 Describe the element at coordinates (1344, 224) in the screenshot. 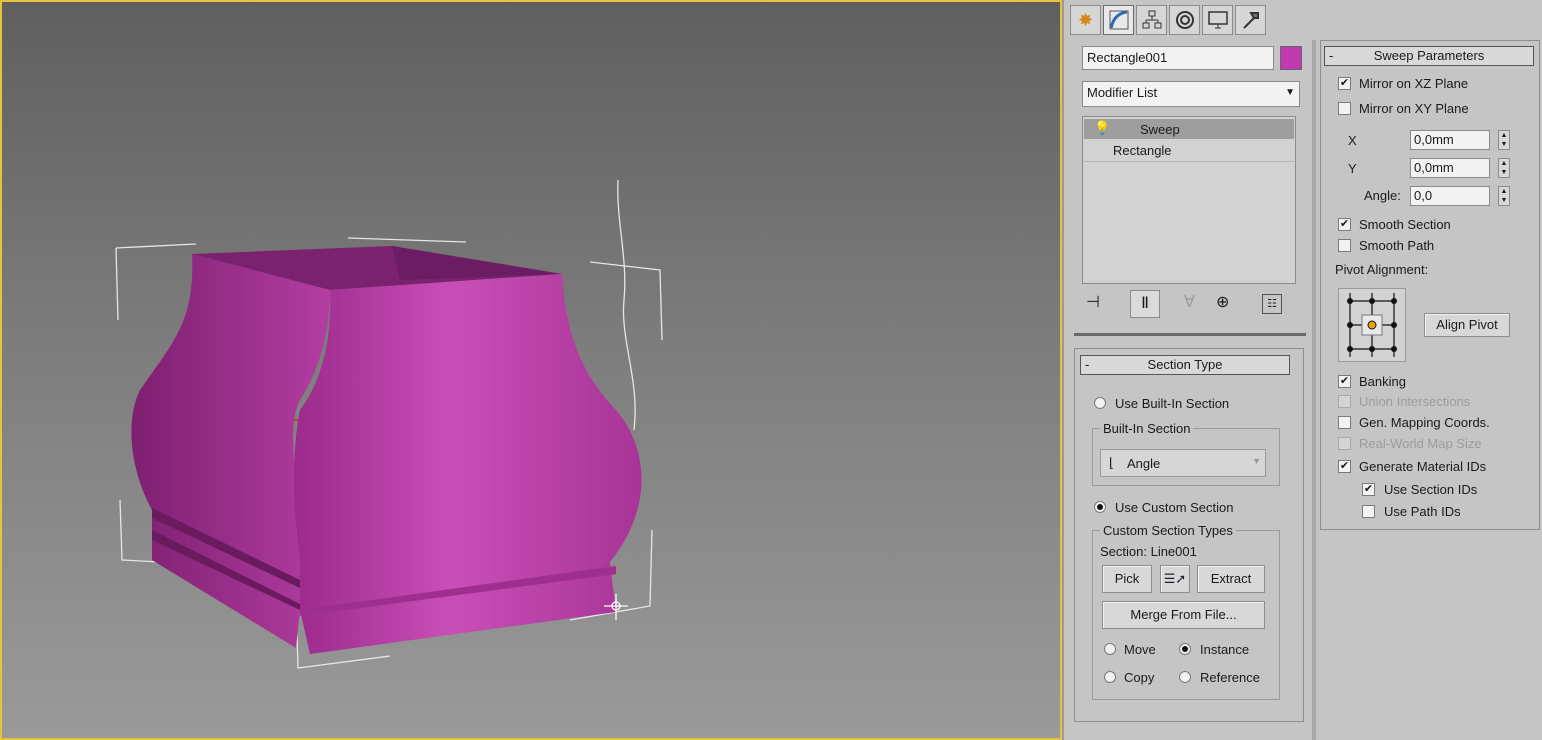

I see `smooth-section-checkbox: ✔` at that location.